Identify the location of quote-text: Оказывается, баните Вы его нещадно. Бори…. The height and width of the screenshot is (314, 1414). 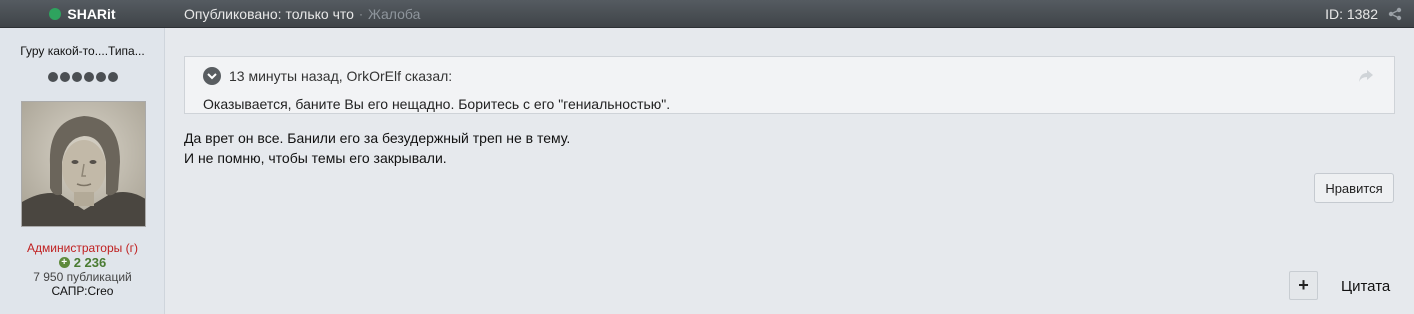
(437, 104).